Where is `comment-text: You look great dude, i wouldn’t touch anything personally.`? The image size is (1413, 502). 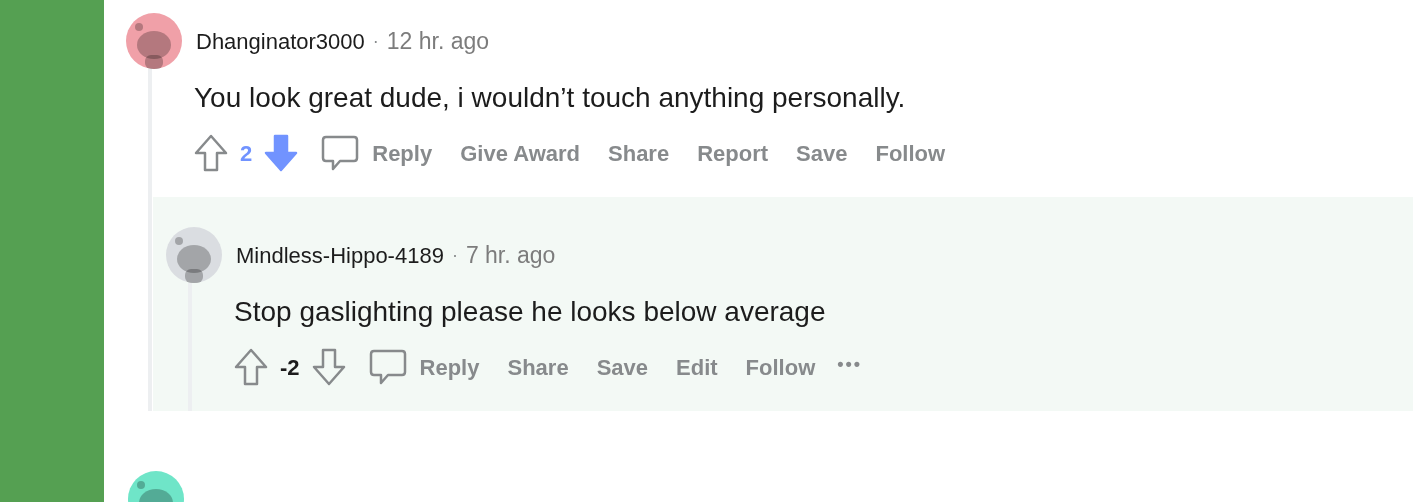 comment-text: You look great dude, i wouldn’t touch anything personally. is located at coordinates (550, 98).